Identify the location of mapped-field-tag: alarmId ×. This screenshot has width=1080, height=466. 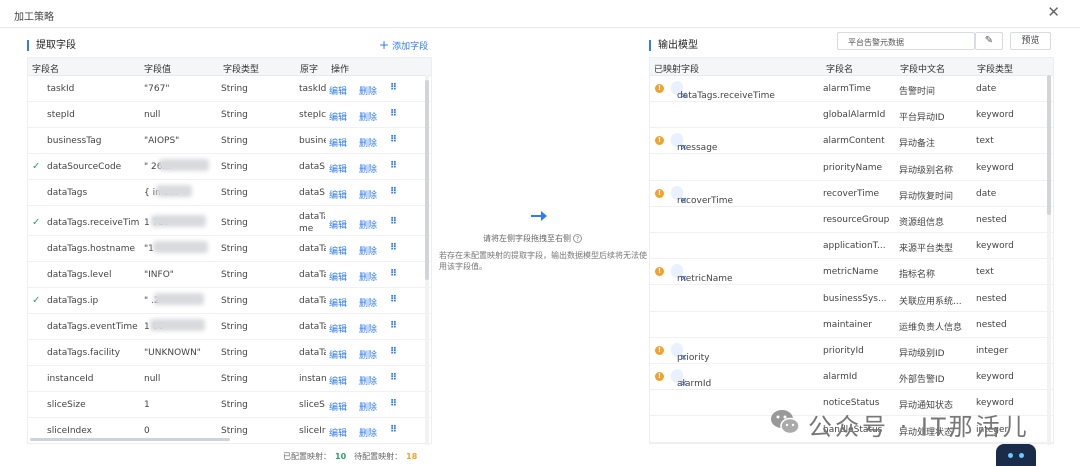
(691, 379).